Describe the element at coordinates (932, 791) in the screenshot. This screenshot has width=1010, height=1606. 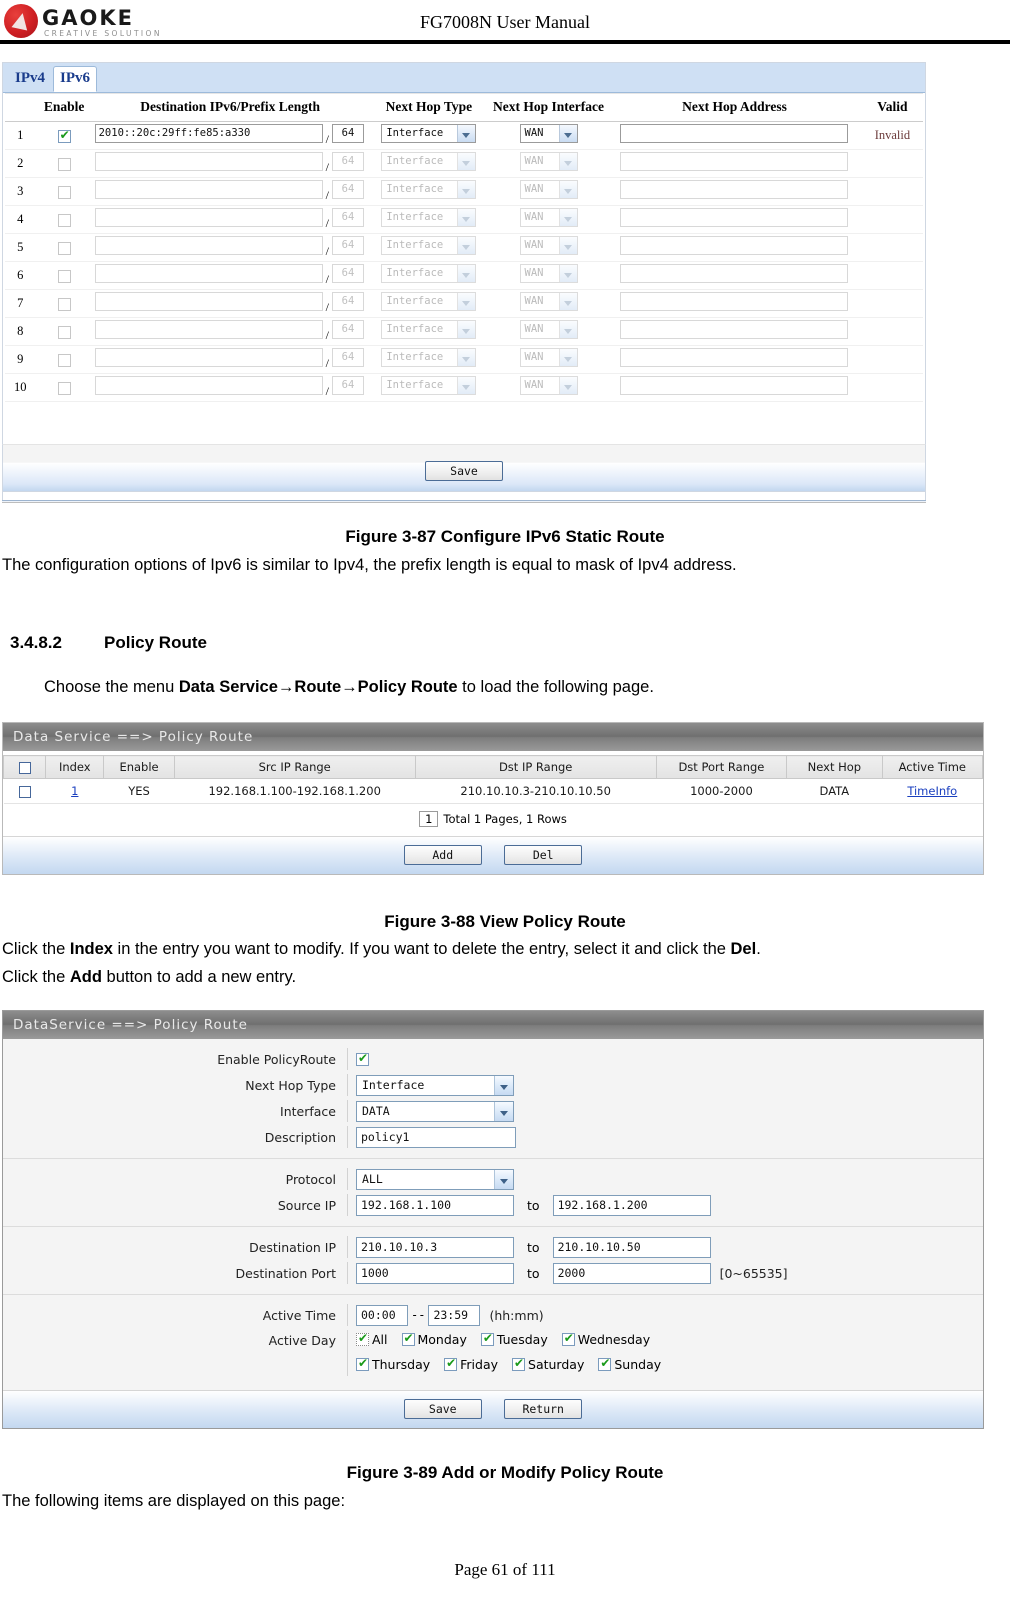
I see `row-active-time-link: TimeInfo` at that location.